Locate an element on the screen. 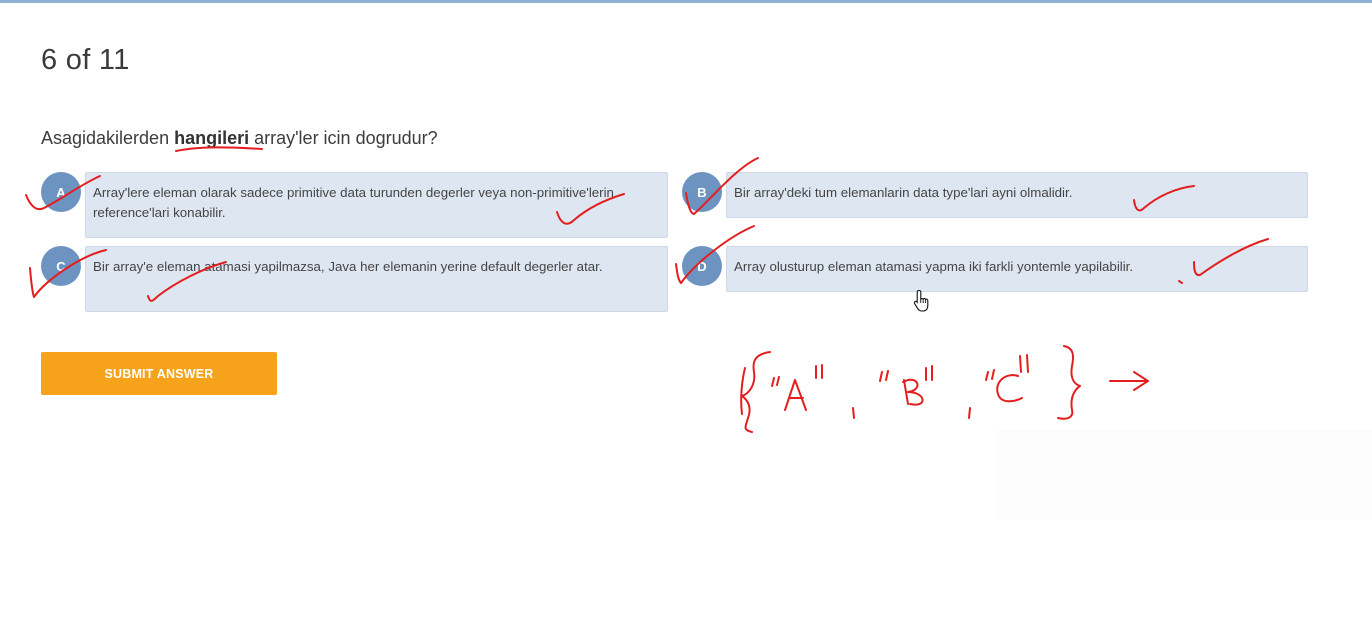  question-suffix: array'ler icin dogrudur? is located at coordinates (343, 138).